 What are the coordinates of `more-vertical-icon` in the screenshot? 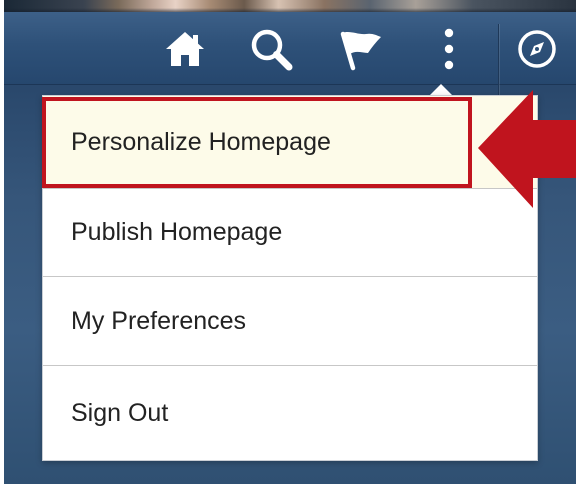 It's located at (449, 49).